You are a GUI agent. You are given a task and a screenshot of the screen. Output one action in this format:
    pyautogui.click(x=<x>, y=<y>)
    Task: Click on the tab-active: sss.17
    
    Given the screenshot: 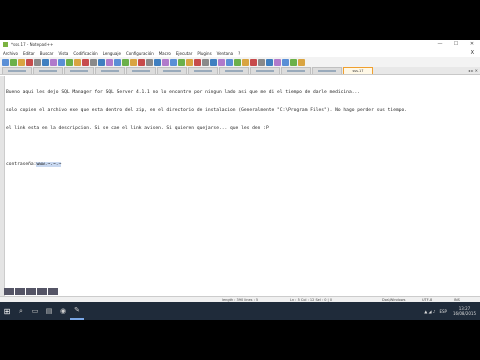 What is the action you would take?
    pyautogui.click(x=358, y=70)
    